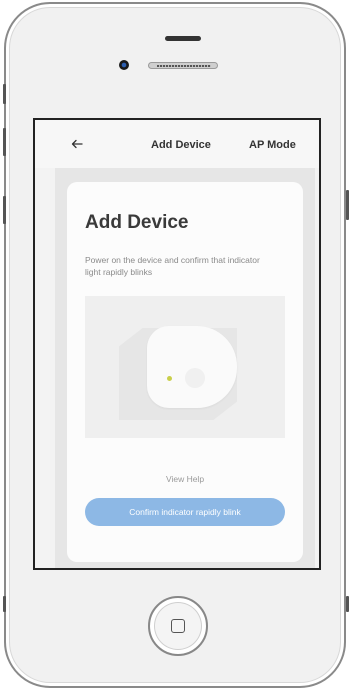  I want to click on side-button-right-upper, so click(347, 205).